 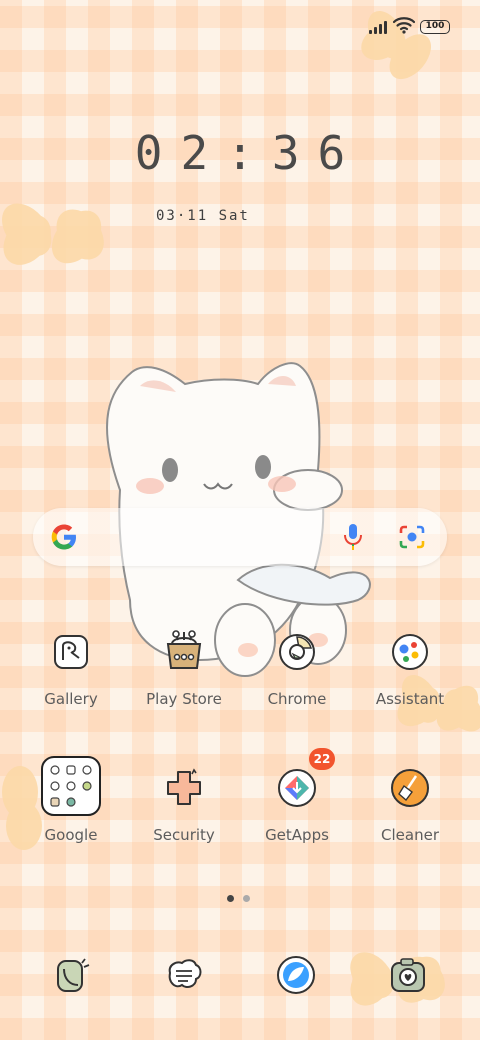 I want to click on app-label: Security, so click(x=184, y=835).